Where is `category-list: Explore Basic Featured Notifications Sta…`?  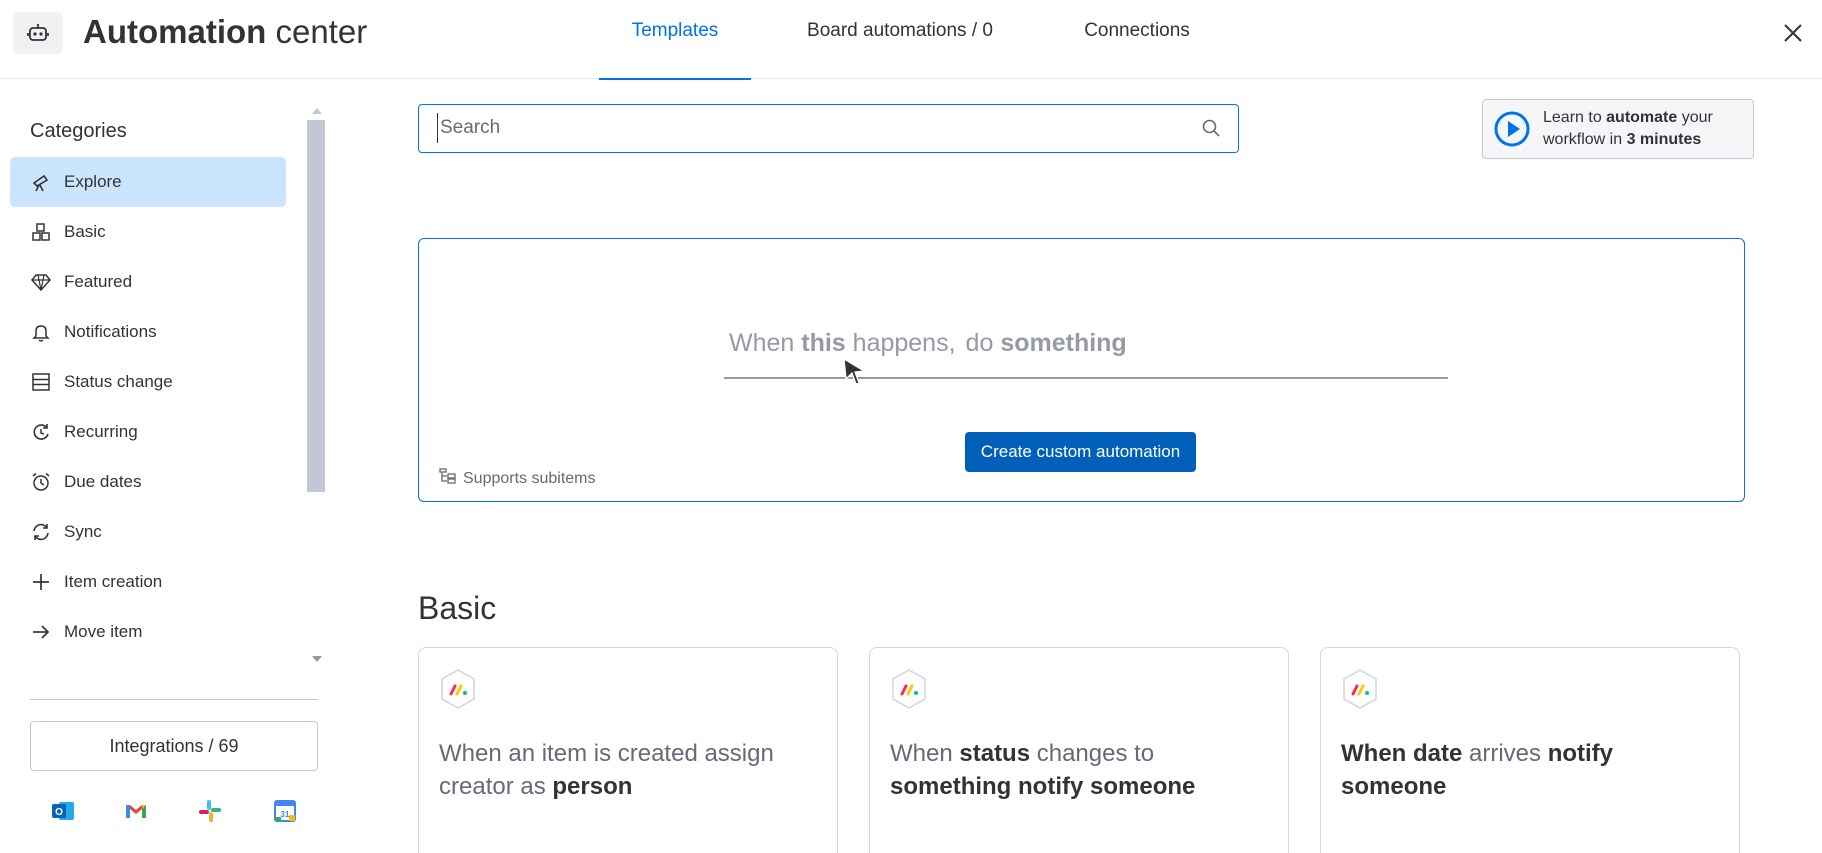 category-list: Explore Basic Featured Notifications Sta… is located at coordinates (148, 407).